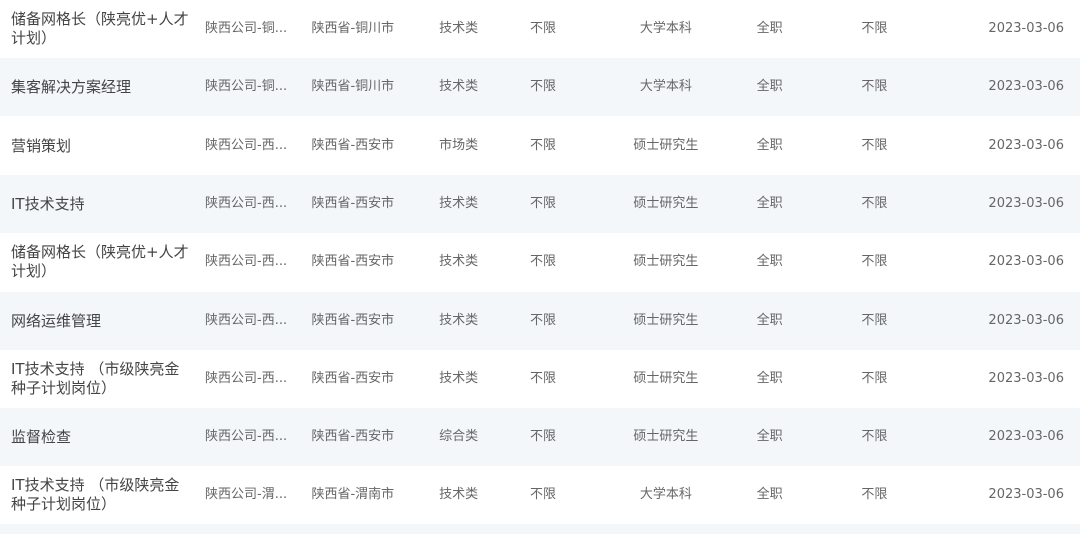 The image size is (1080, 534). What do you see at coordinates (95, 204) in the screenshot?
I see `job-title: IT技术支持` at bounding box center [95, 204].